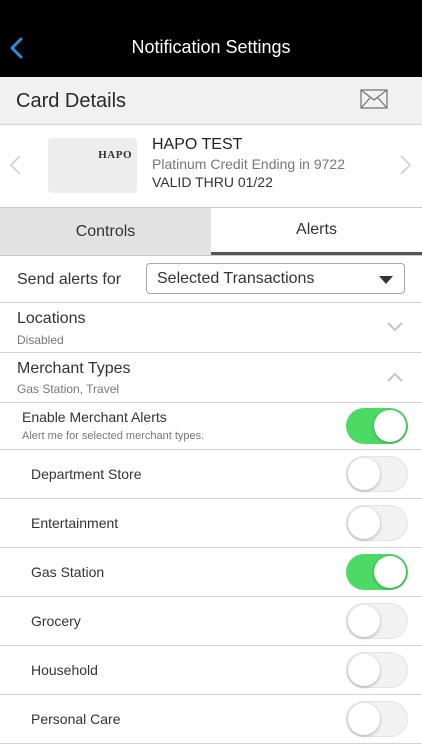  What do you see at coordinates (386, 280) in the screenshot?
I see `caret-down-icon` at bounding box center [386, 280].